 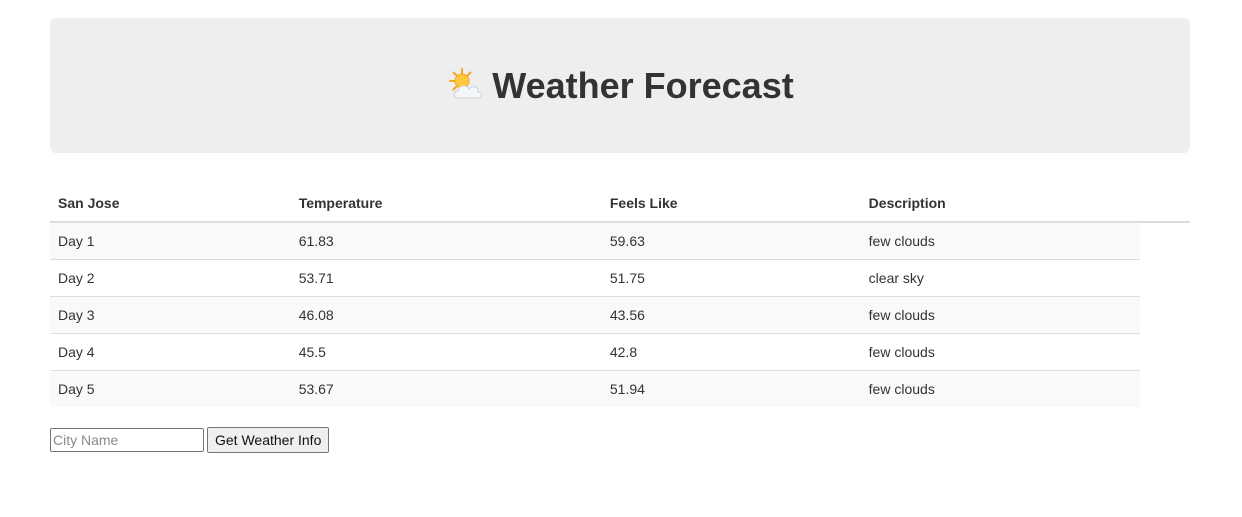 I want to click on day-cell: Day 5, so click(x=170, y=388).